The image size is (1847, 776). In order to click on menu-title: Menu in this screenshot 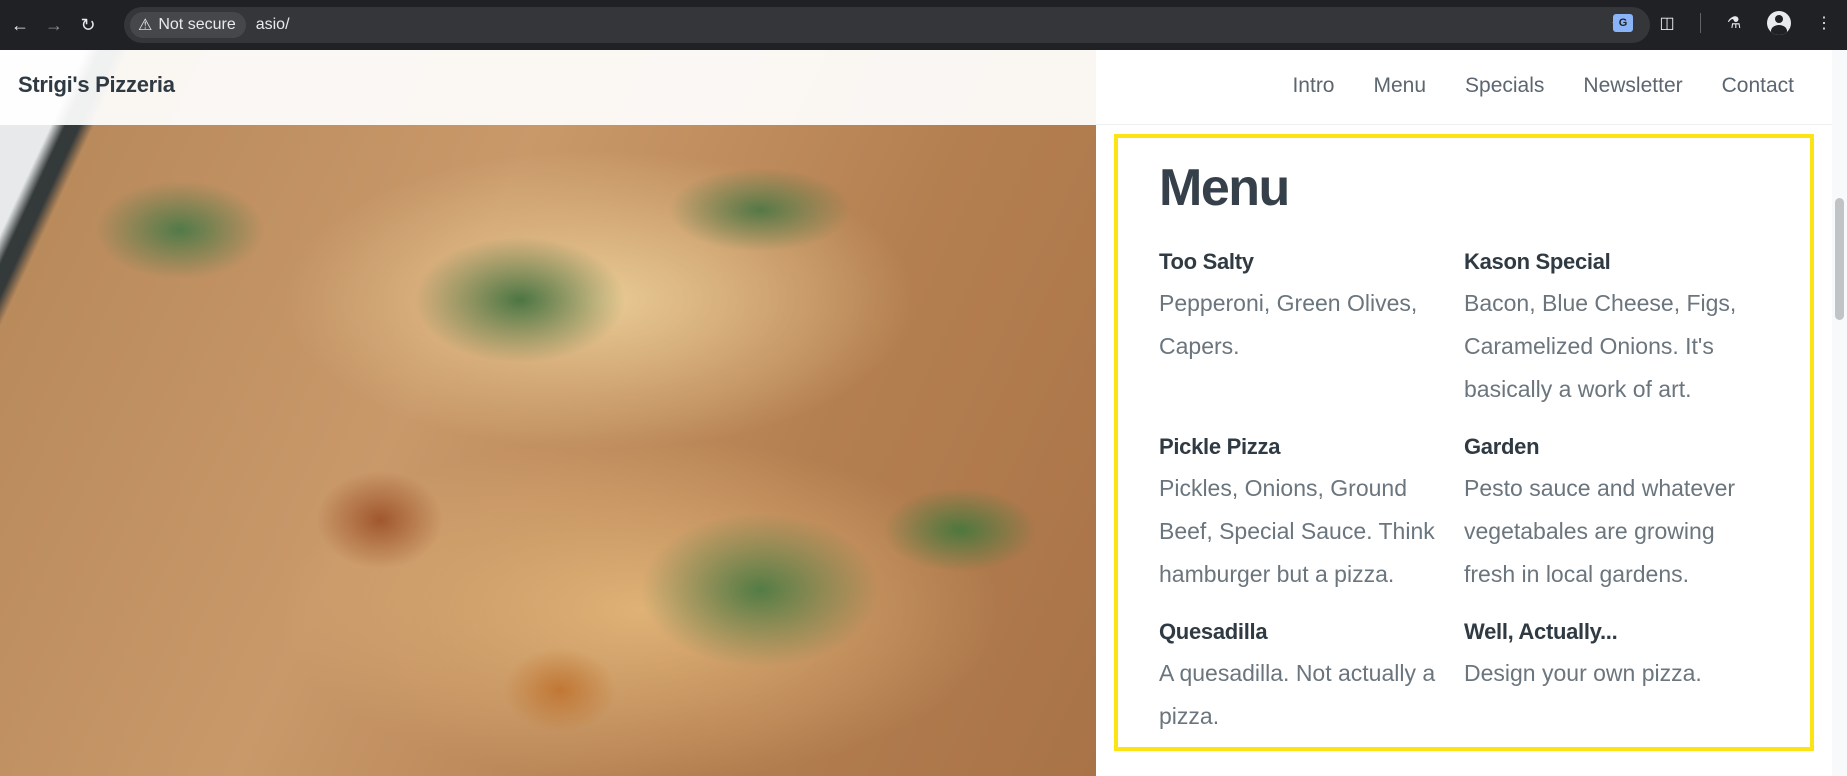, I will do `click(1224, 188)`.